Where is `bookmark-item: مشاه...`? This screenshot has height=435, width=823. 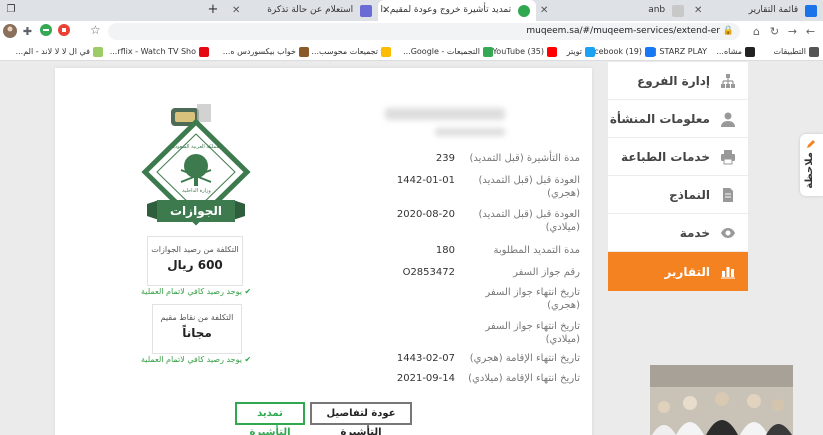
bookmark-item: مشاه... is located at coordinates (735, 51).